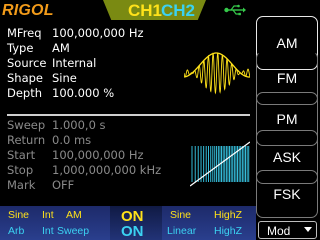  I want to click on chevron-down-icon, so click(308, 229).